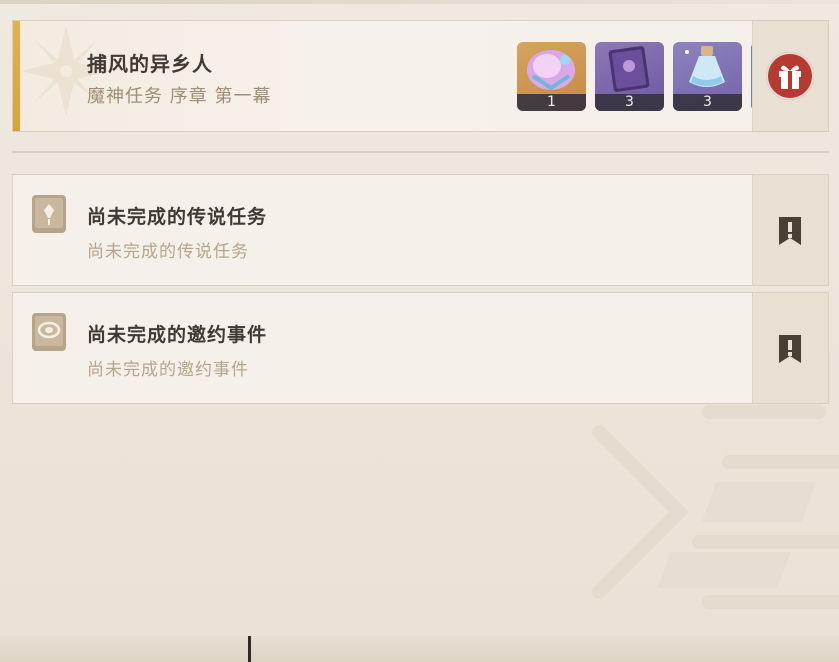 This screenshot has width=839, height=662. What do you see at coordinates (49, 332) in the screenshot?
I see `hangout-book-icon` at bounding box center [49, 332].